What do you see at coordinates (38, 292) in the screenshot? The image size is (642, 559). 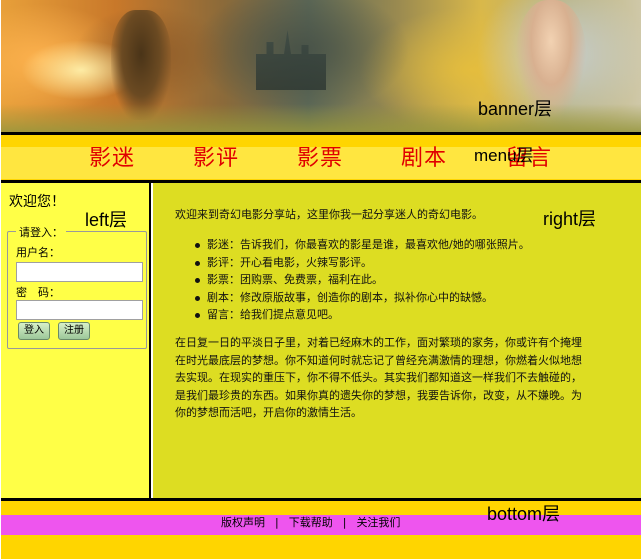 I see `password-label: 密 码：` at bounding box center [38, 292].